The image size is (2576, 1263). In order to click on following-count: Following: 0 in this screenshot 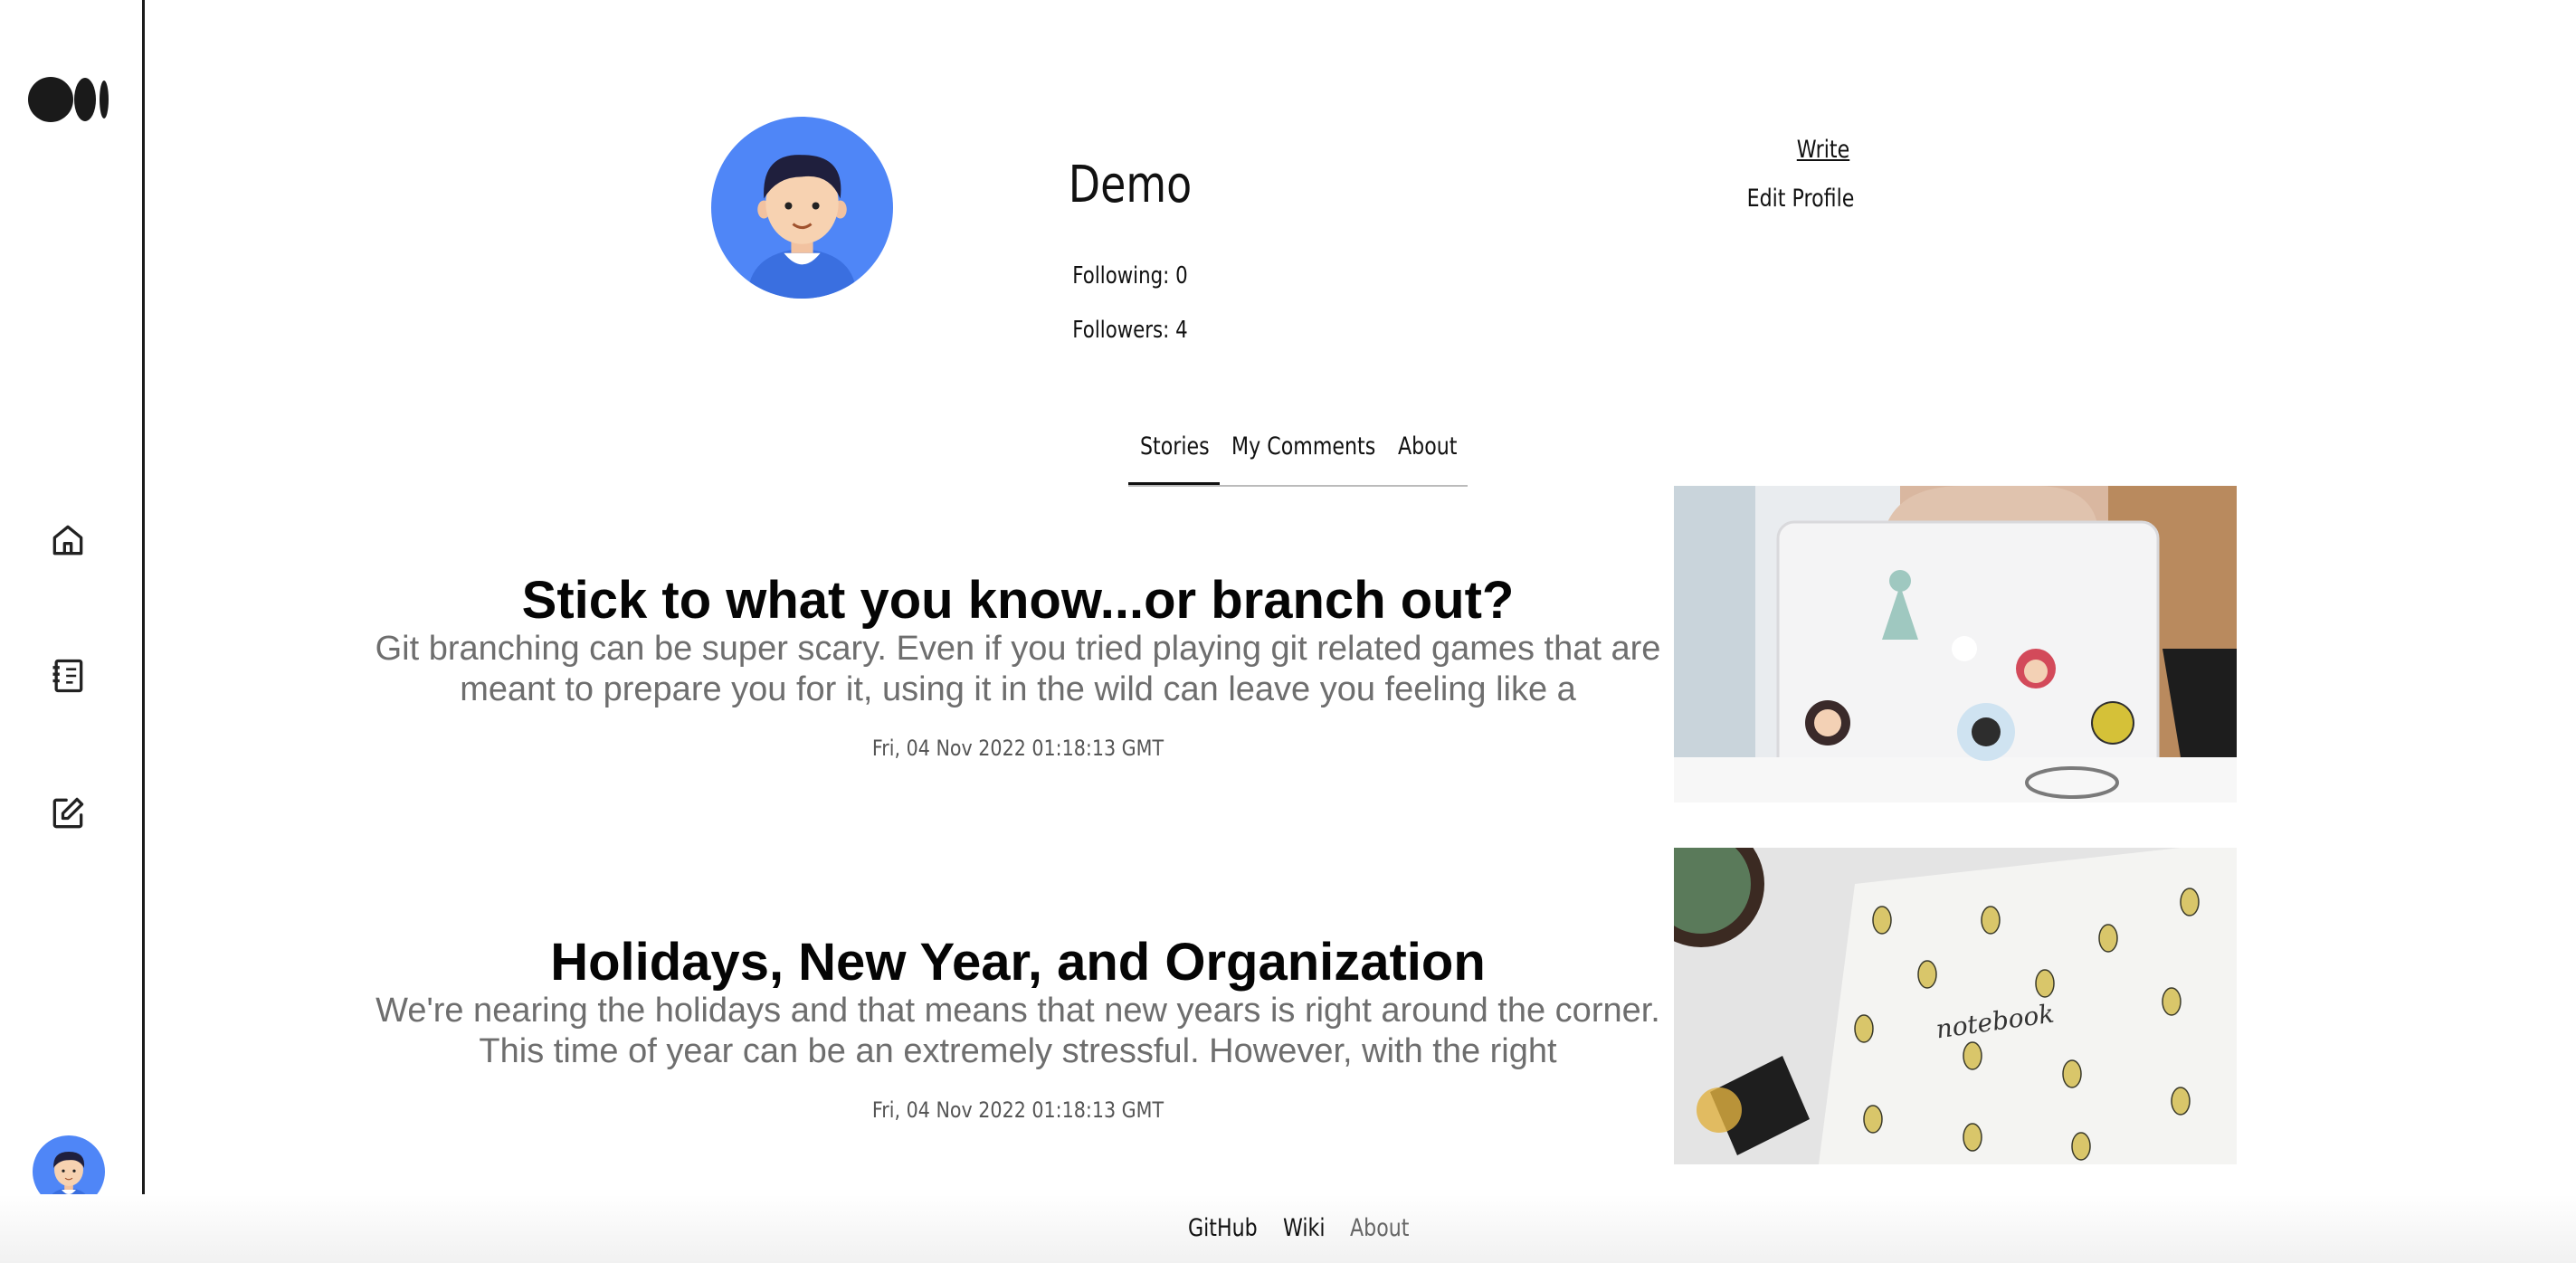, I will do `click(1130, 276)`.